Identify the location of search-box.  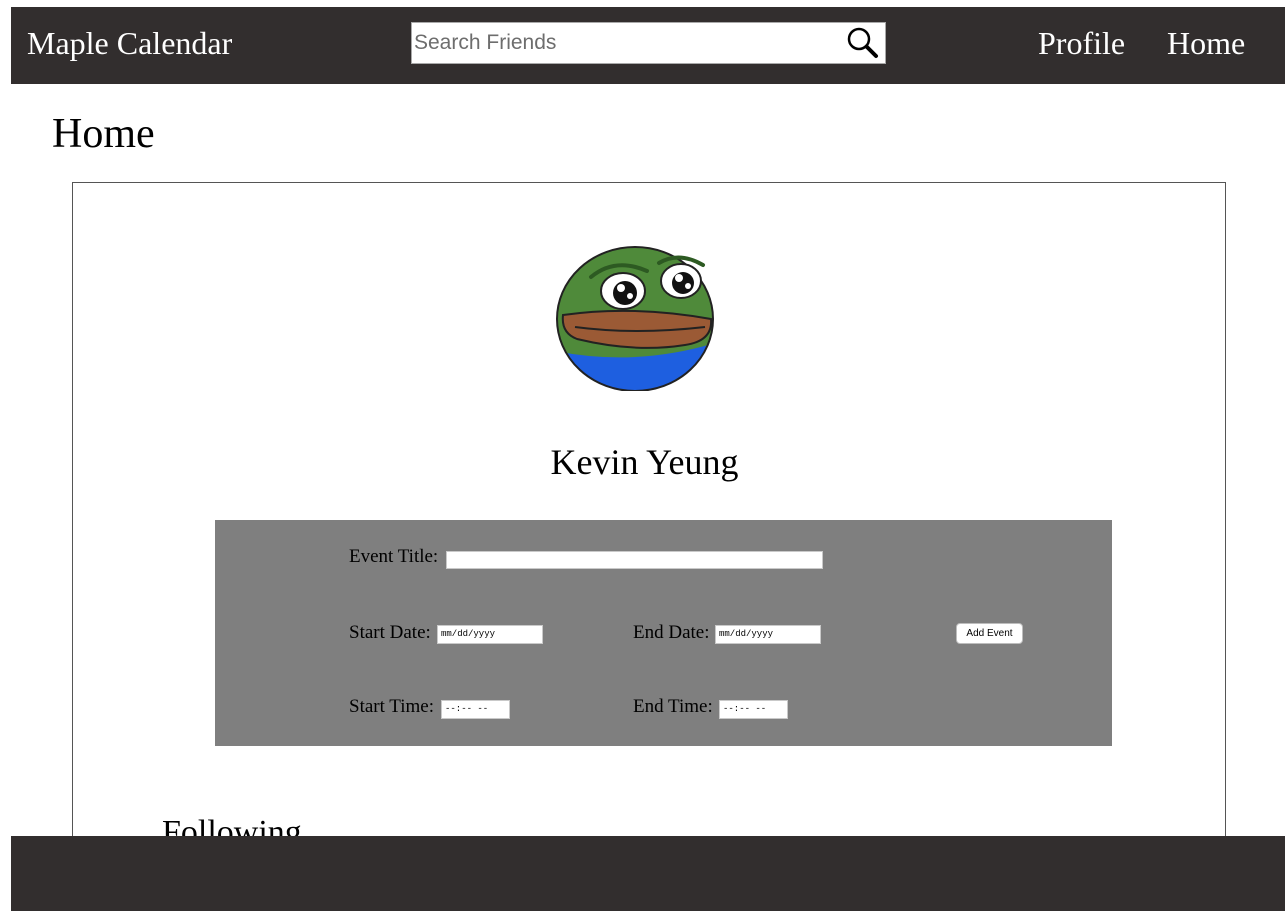
(648, 43).